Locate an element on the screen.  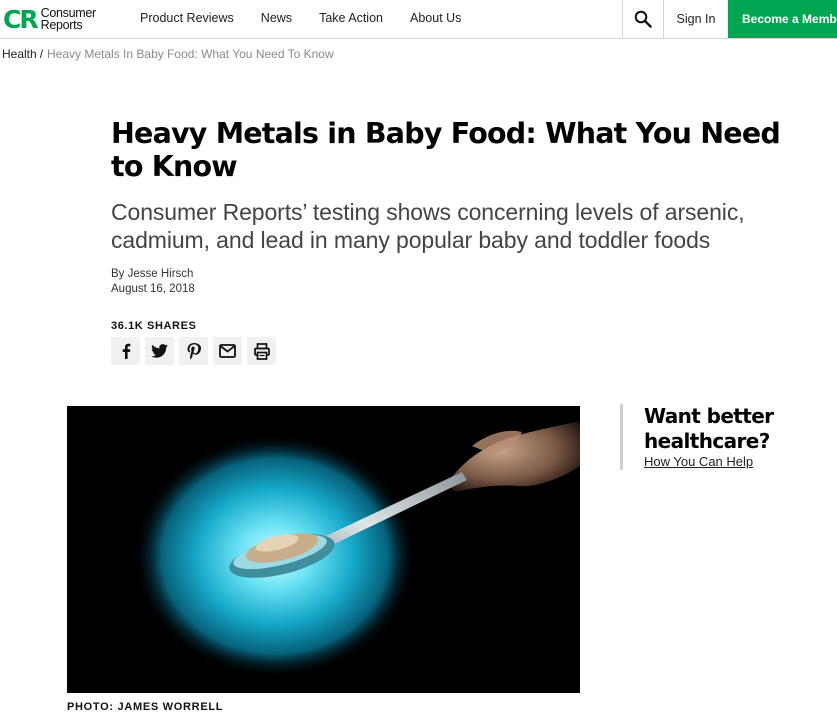
share-facebook-button is located at coordinates (125, 351).